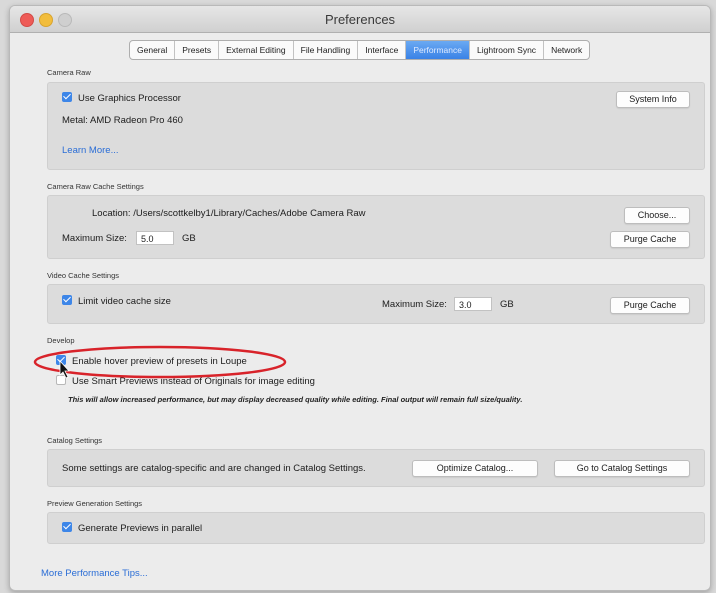  I want to click on cursor-arrow-icon, so click(64, 369).